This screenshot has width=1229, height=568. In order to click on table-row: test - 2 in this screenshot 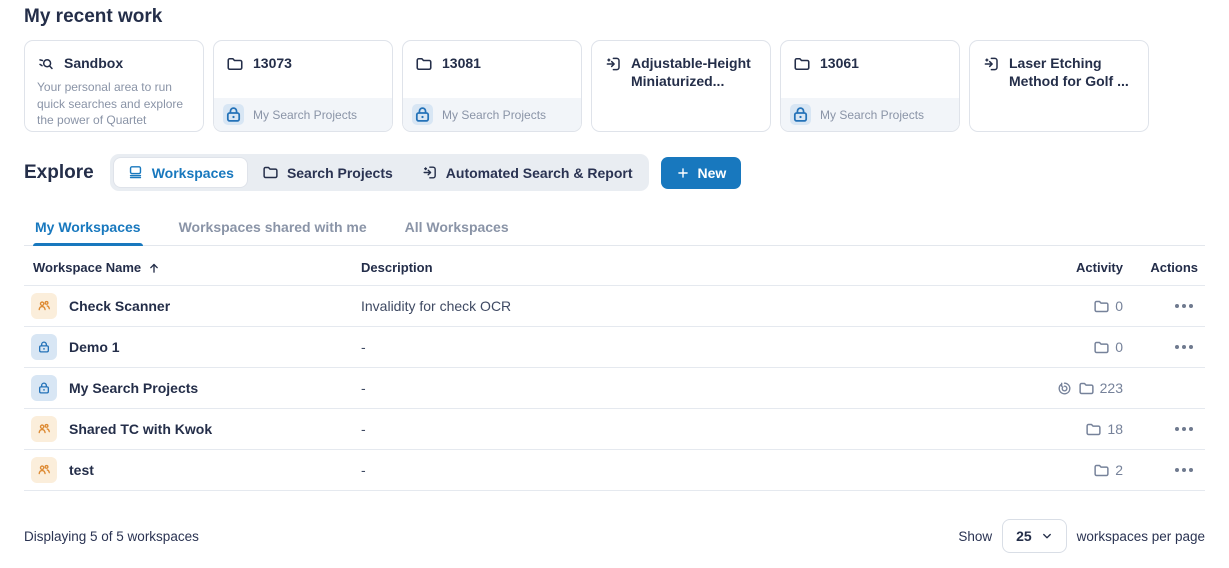, I will do `click(614, 470)`.